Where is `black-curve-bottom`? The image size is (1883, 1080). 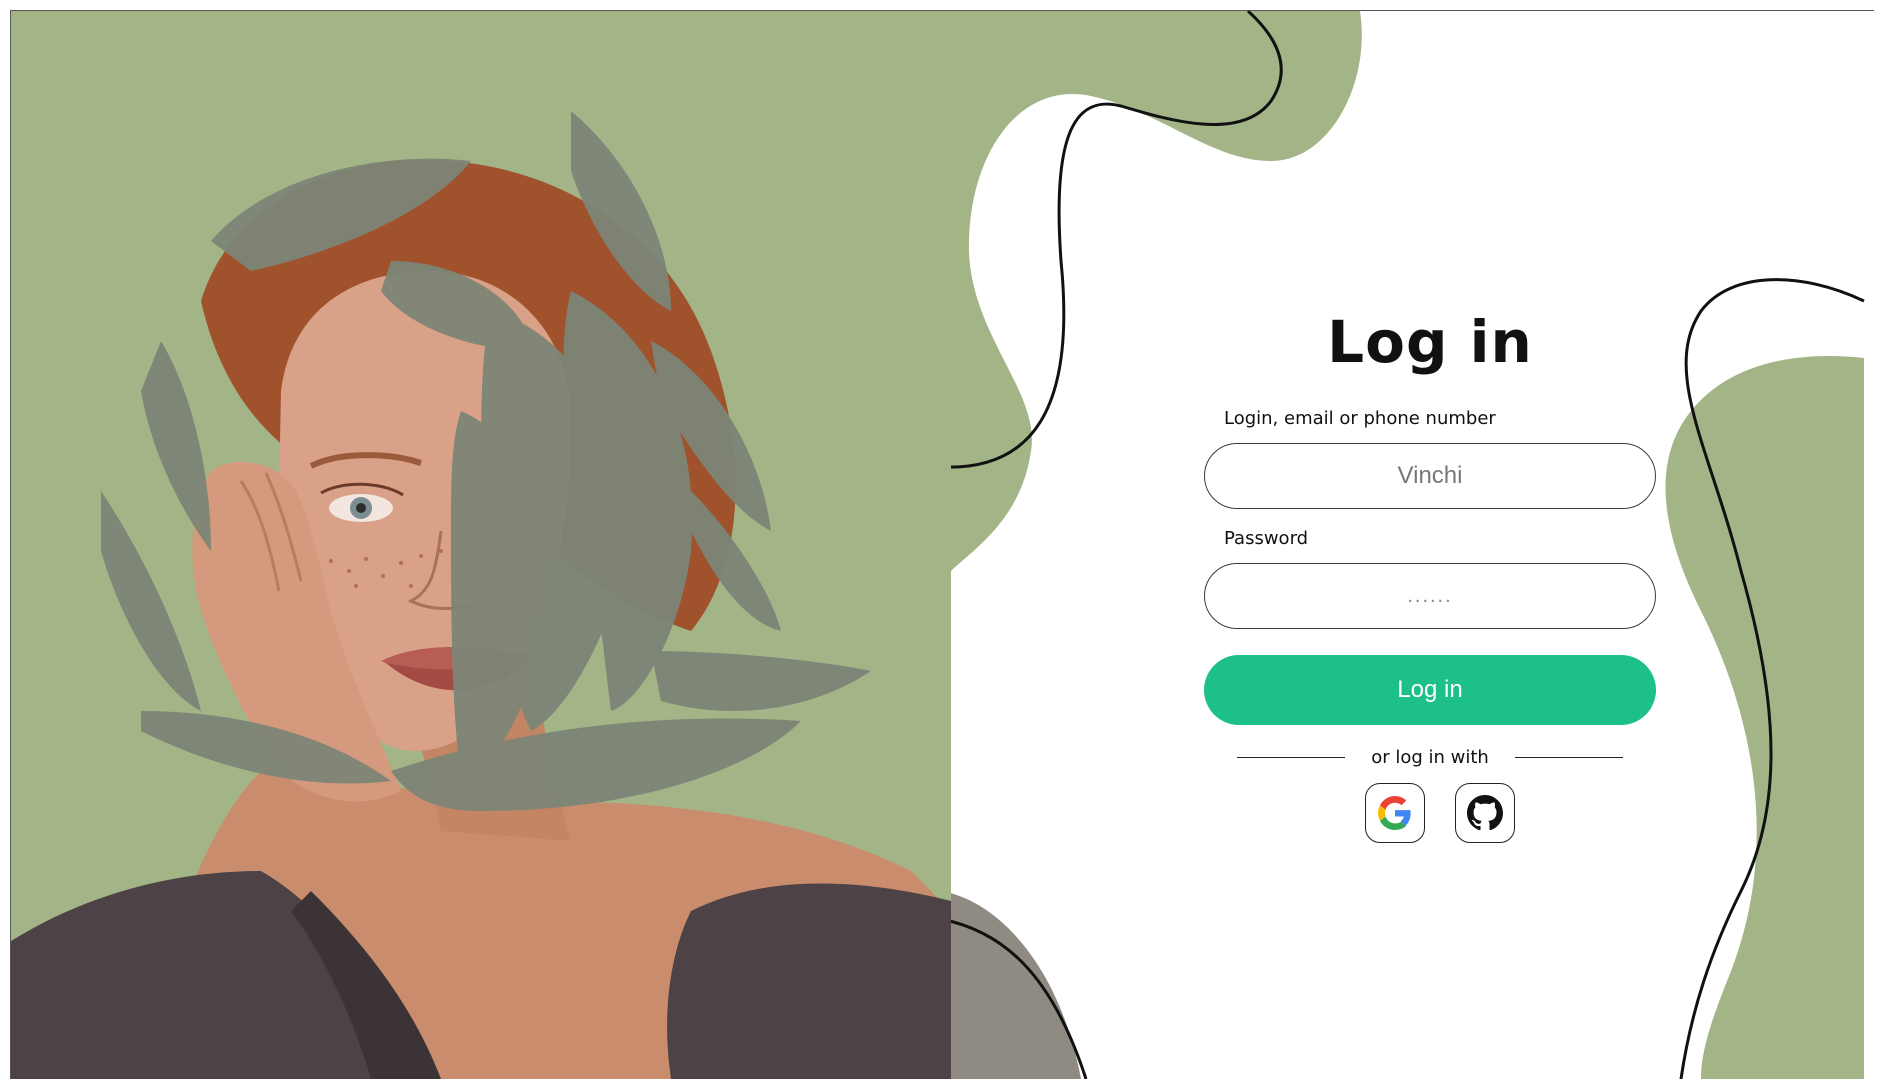
black-curve-bottom is located at coordinates (1014, 998).